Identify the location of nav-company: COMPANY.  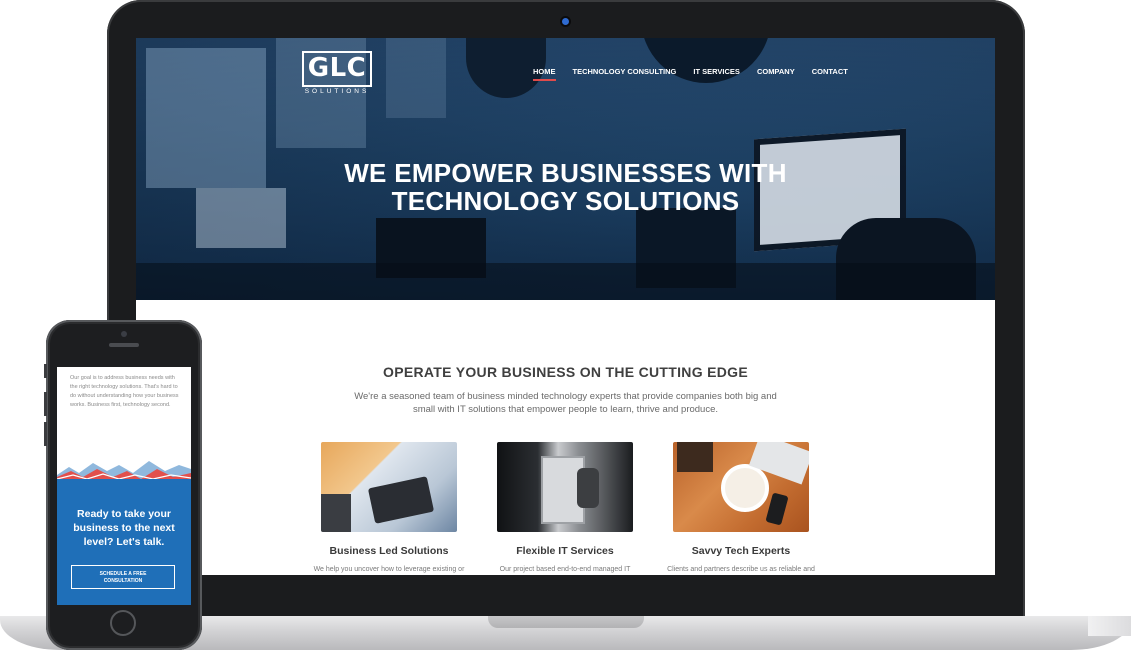
(776, 74).